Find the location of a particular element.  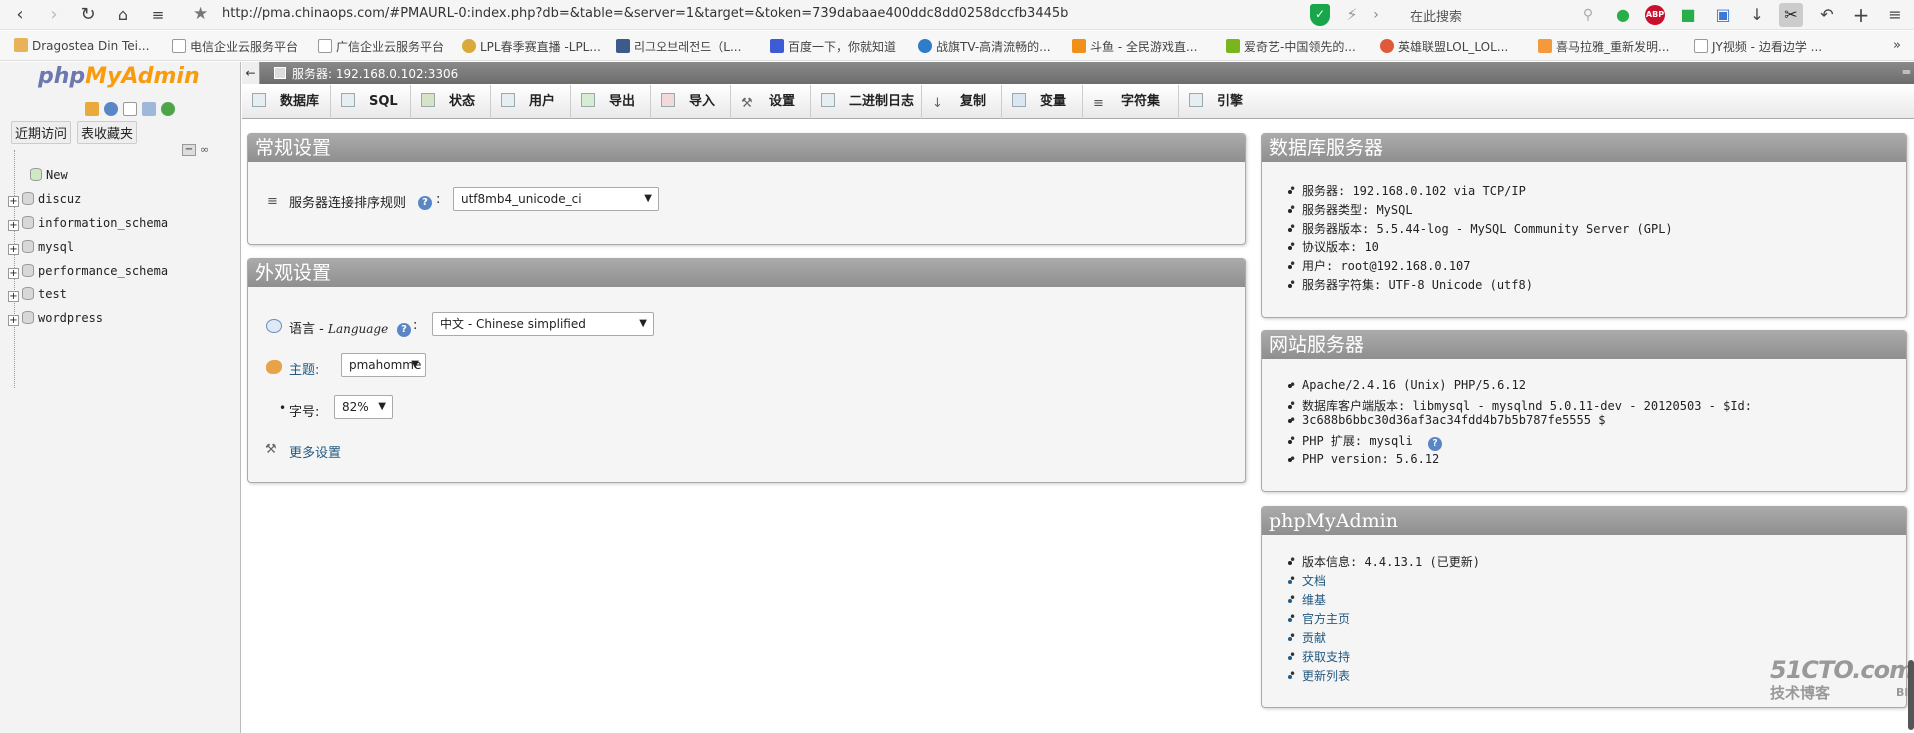

tab-charsets: ≡ 字符集 is located at coordinates (1131, 102).